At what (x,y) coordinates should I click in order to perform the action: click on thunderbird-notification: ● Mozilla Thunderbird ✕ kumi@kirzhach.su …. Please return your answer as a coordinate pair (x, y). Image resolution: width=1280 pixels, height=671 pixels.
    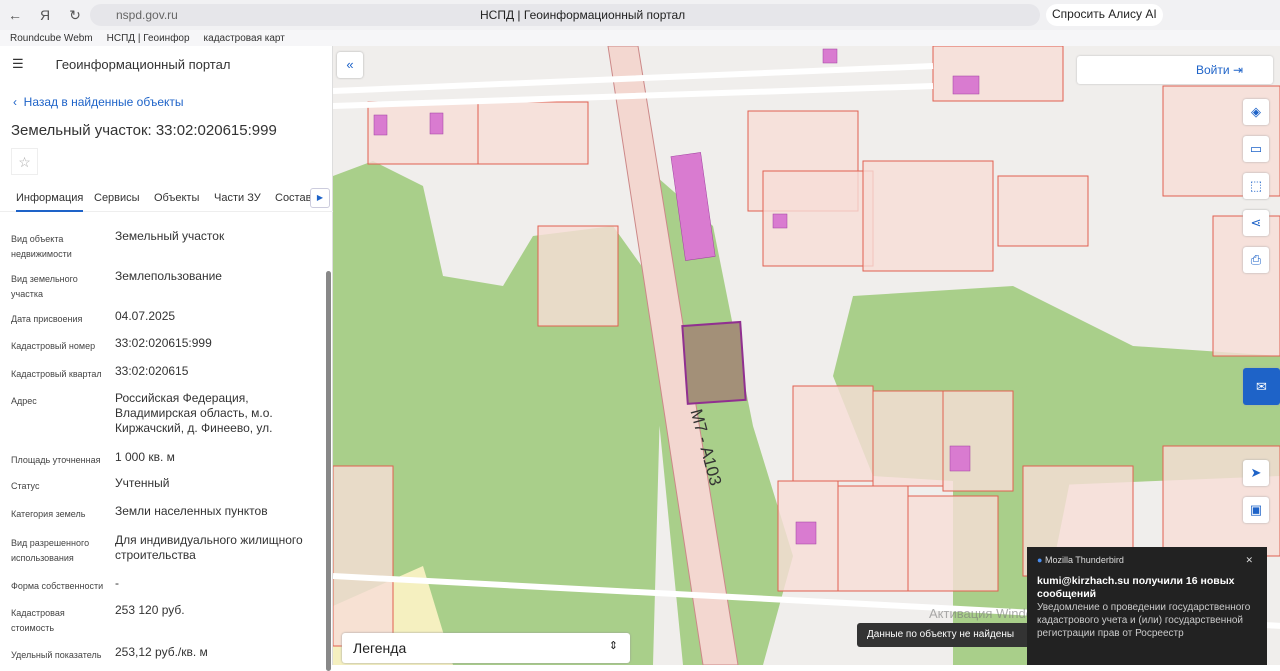
    Looking at the image, I should click on (1147, 606).